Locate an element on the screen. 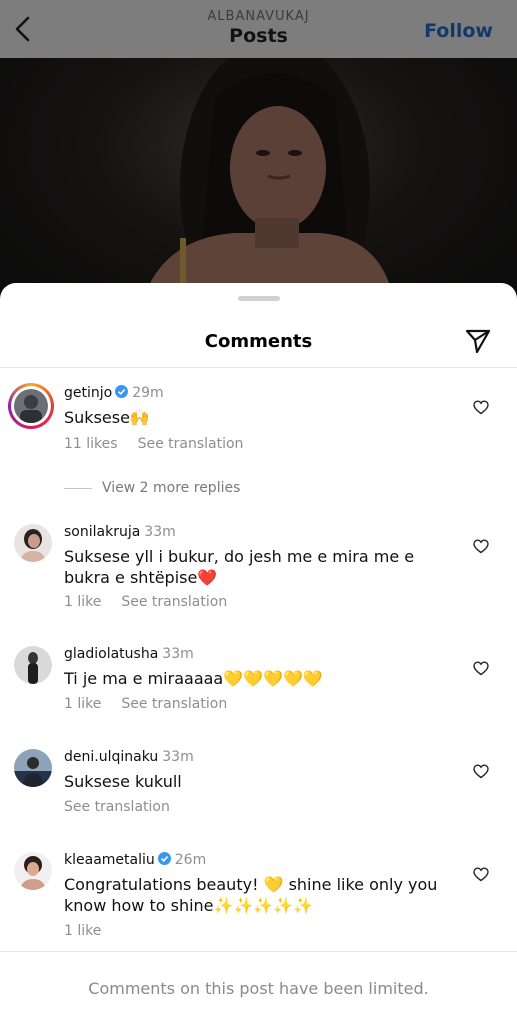 The image size is (517, 1024). paper-plane-icon is located at coordinates (478, 341).